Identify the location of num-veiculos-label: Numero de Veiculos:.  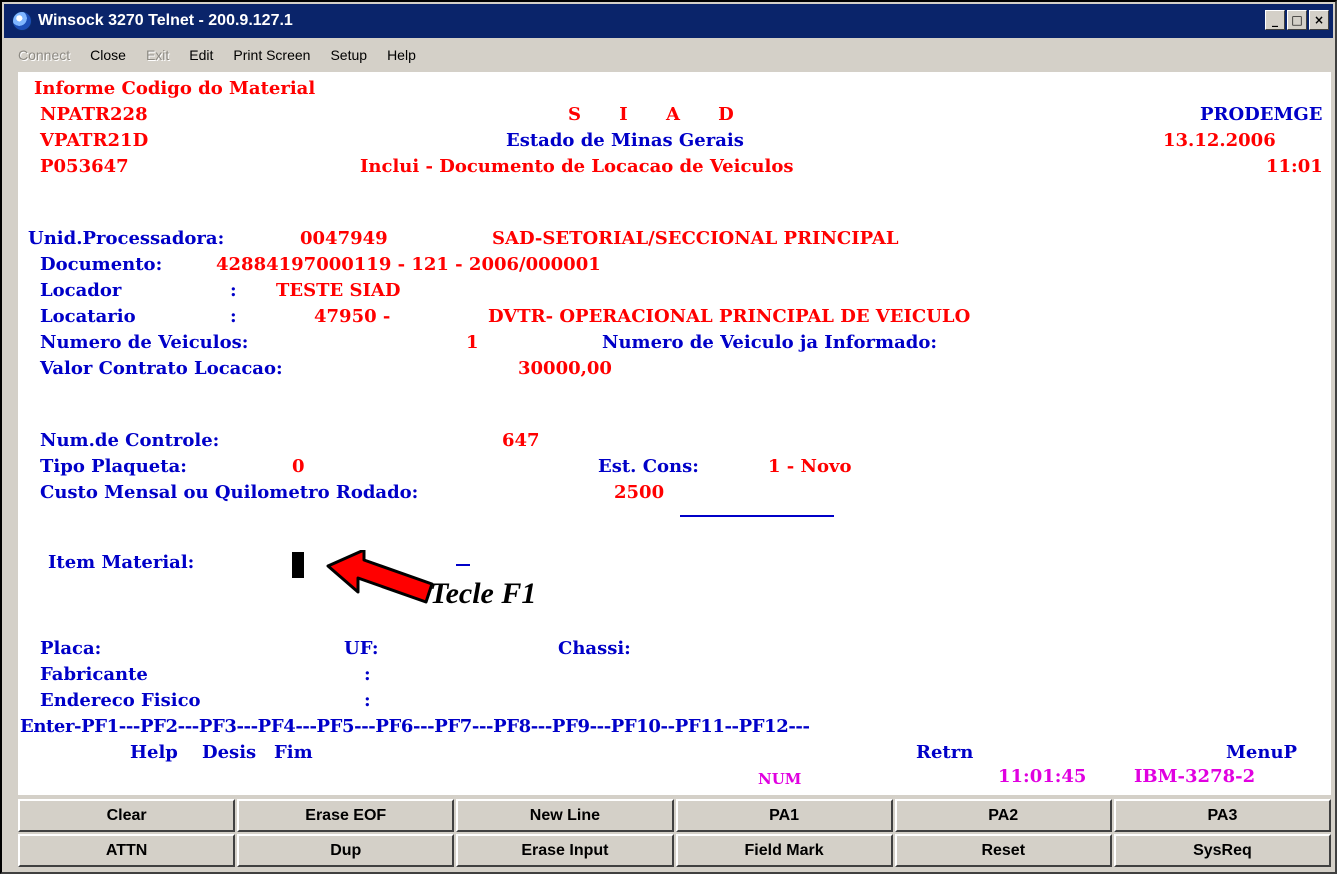
(144, 342).